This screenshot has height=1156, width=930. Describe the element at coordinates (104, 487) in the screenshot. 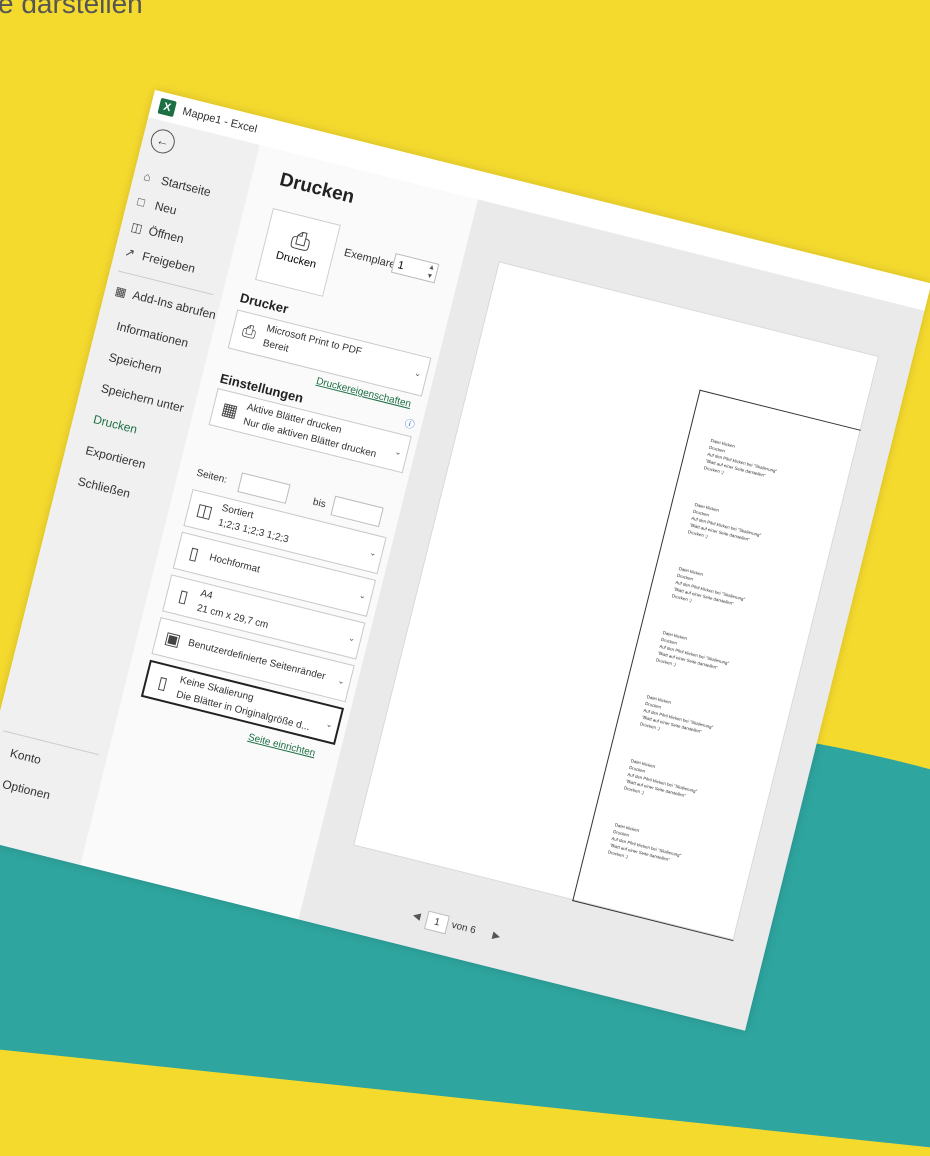

I see `nav-item-schliessen: Schließen` at that location.